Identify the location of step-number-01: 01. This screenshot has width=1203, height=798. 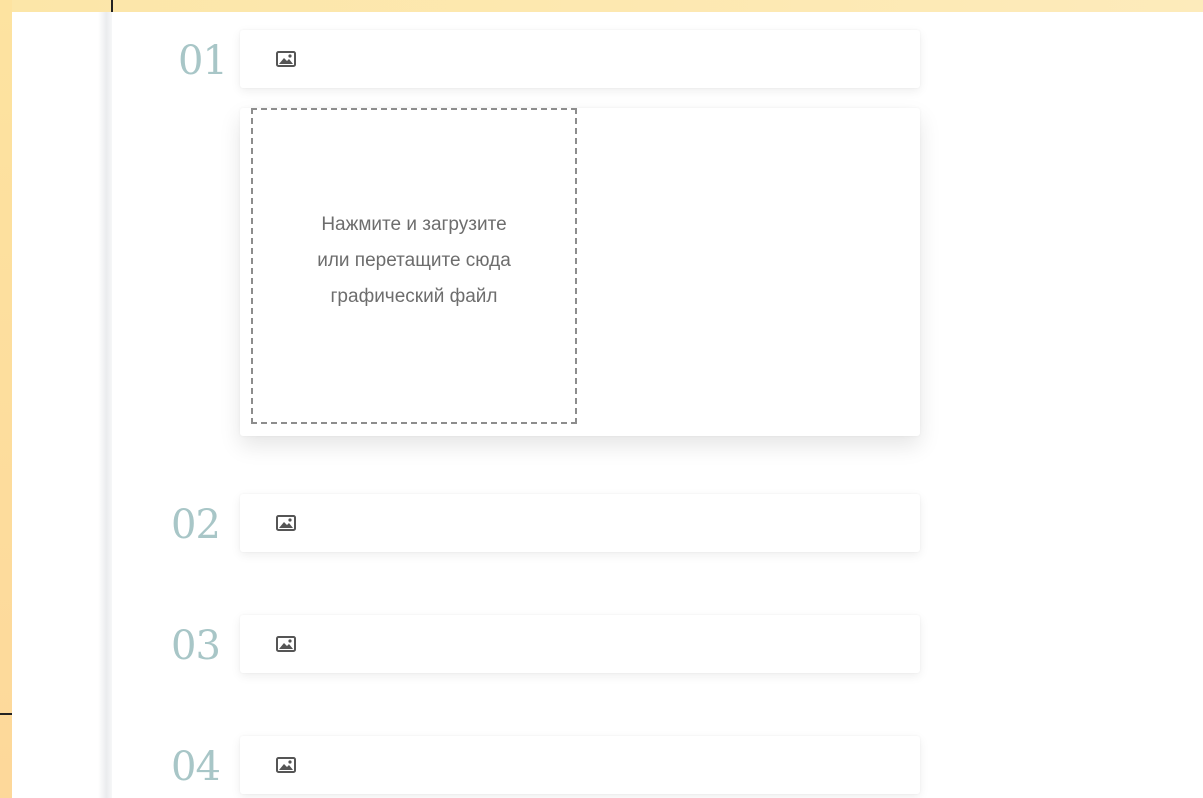
(203, 61).